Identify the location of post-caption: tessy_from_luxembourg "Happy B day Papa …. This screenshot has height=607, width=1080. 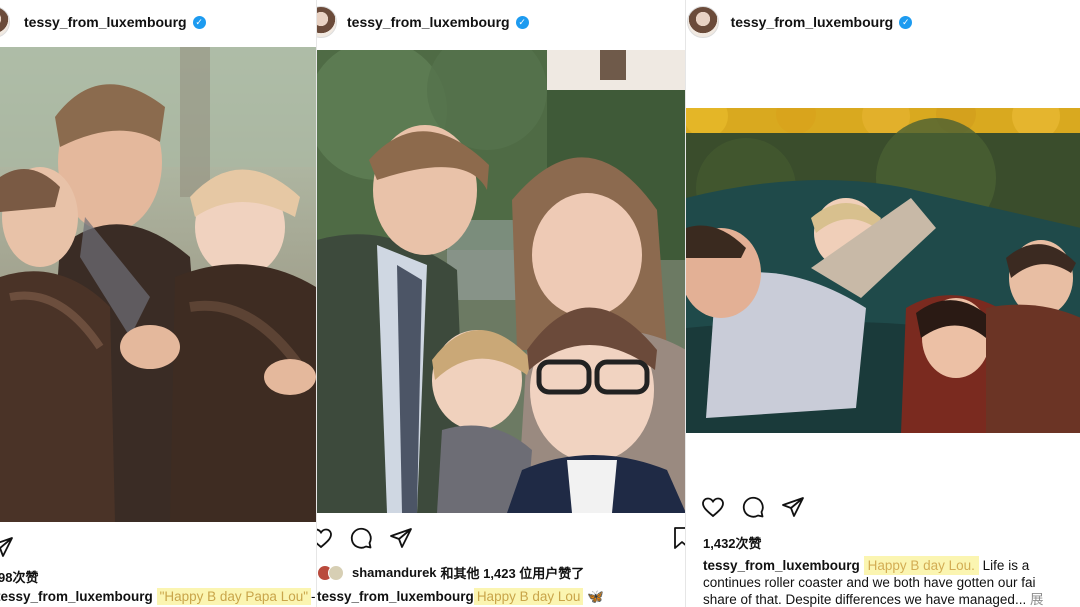
(158, 596).